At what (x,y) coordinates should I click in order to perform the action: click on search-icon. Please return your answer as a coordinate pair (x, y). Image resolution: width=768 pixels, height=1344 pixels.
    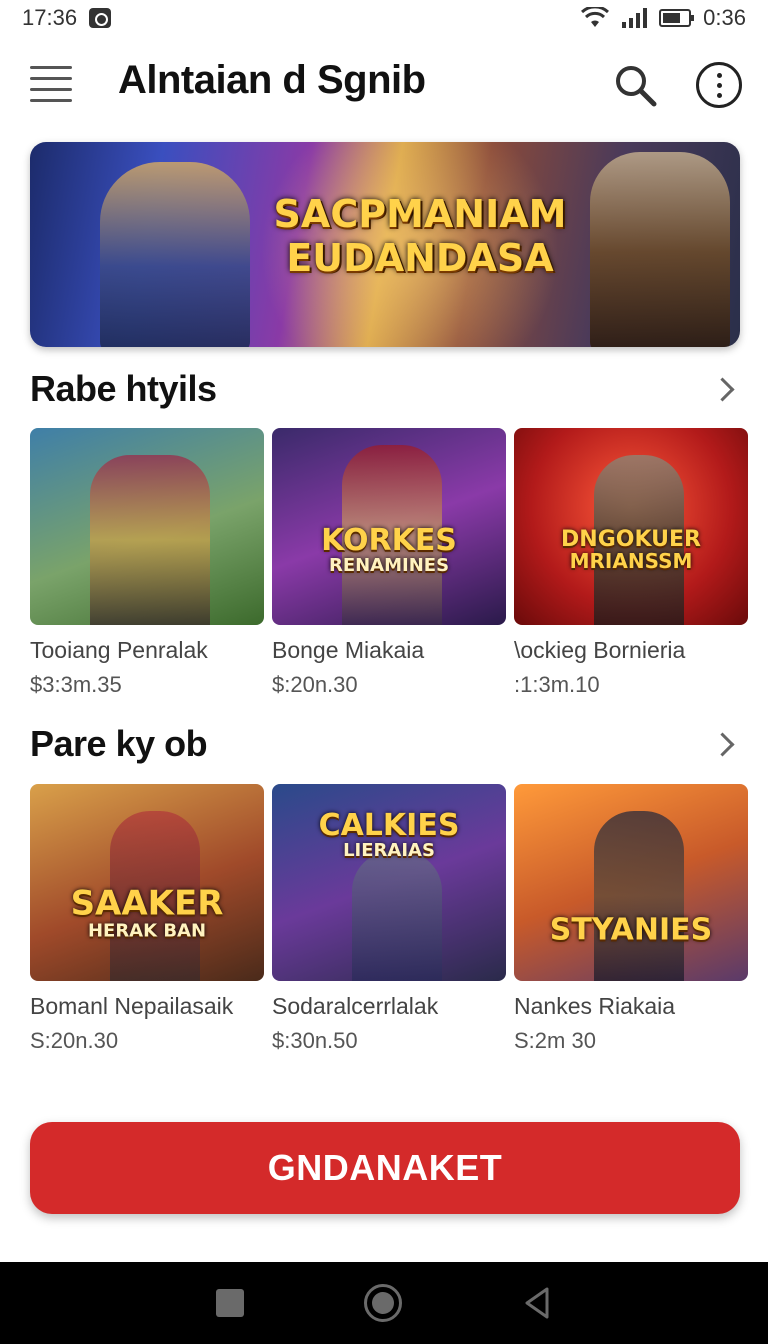
    Looking at the image, I should click on (635, 85).